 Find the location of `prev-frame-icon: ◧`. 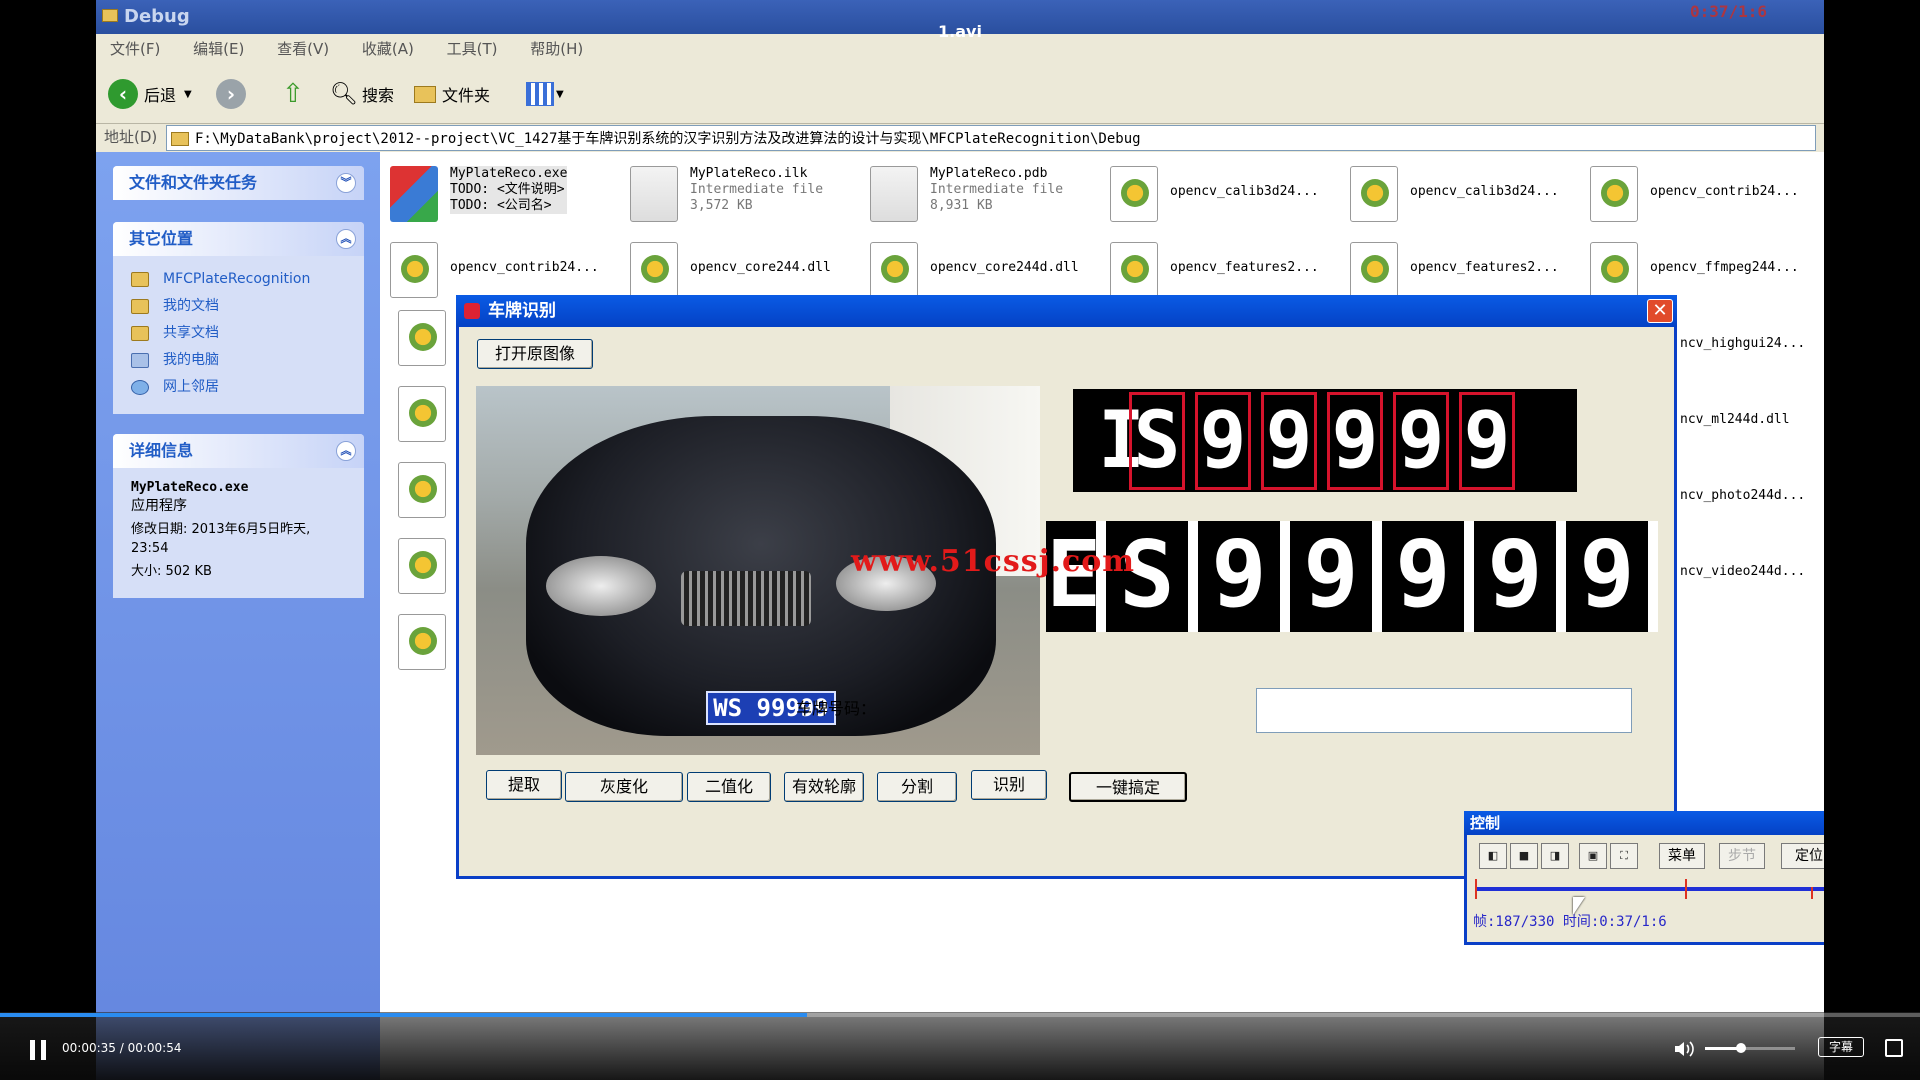

prev-frame-icon: ◧ is located at coordinates (1493, 856).